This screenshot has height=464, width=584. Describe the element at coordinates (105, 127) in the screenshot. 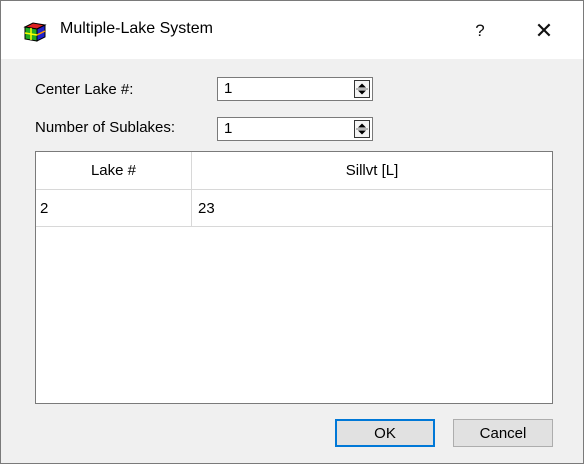

I see `sublakes-label: Number of Sublakes:` at that location.